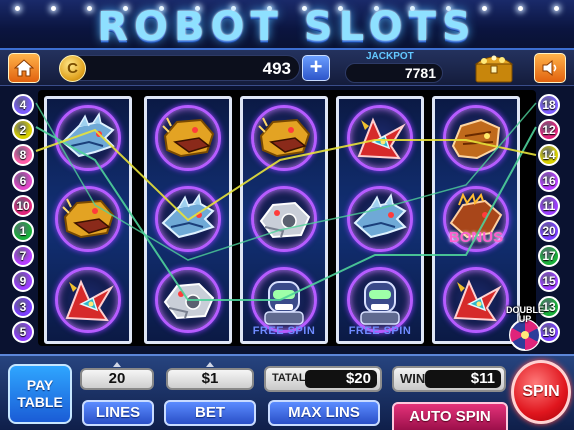 The height and width of the screenshot is (430, 574). I want to click on payline-marker: 2, so click(23, 130).